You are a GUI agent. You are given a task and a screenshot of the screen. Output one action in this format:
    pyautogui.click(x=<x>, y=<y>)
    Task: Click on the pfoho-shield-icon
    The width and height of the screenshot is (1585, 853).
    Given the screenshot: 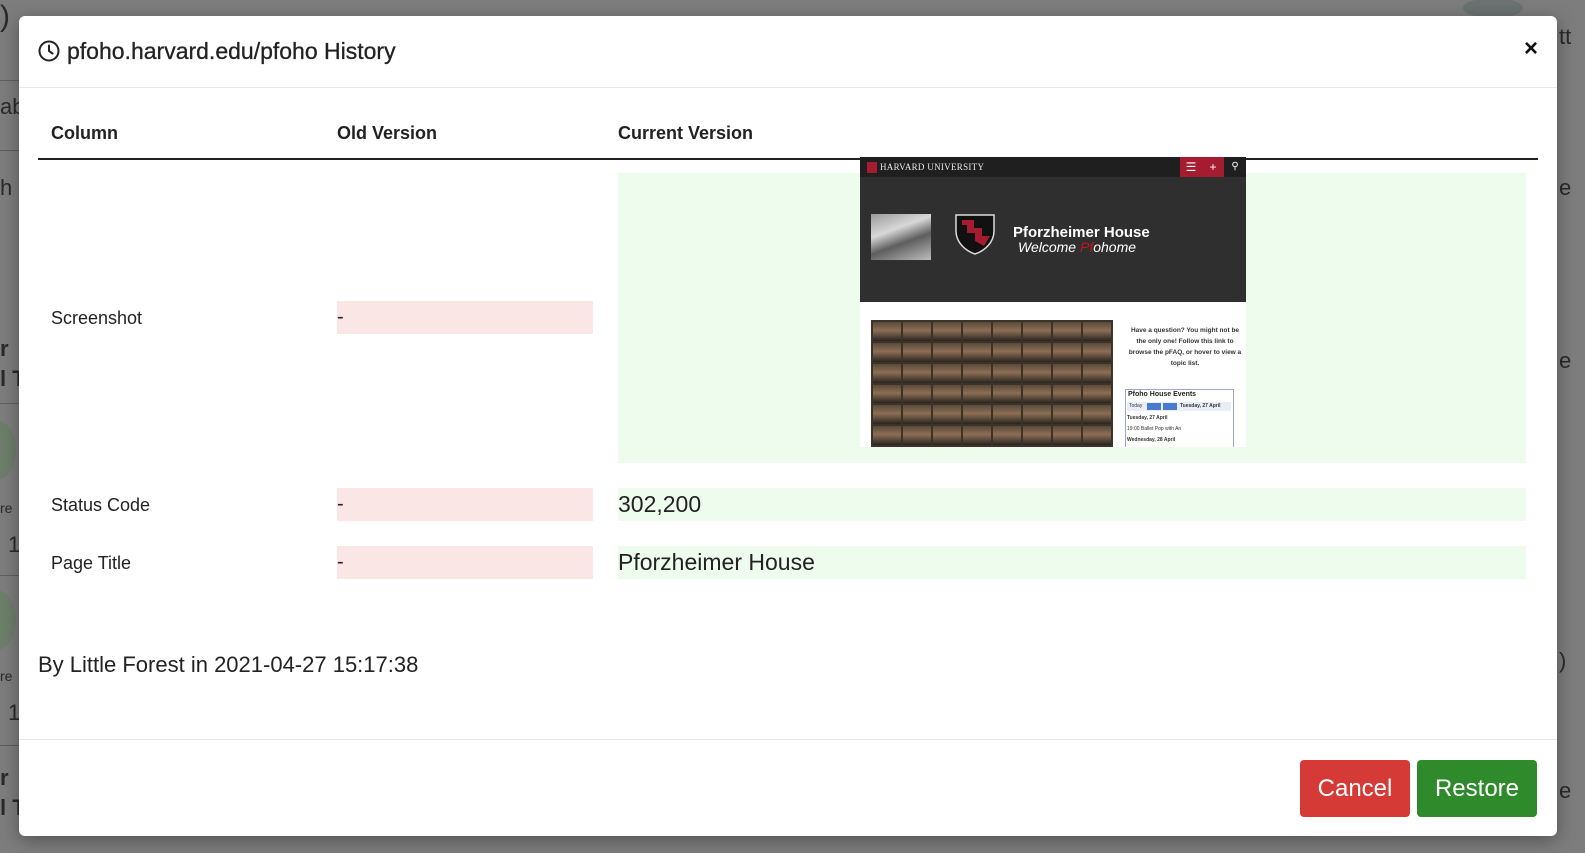 What is the action you would take?
    pyautogui.click(x=975, y=234)
    